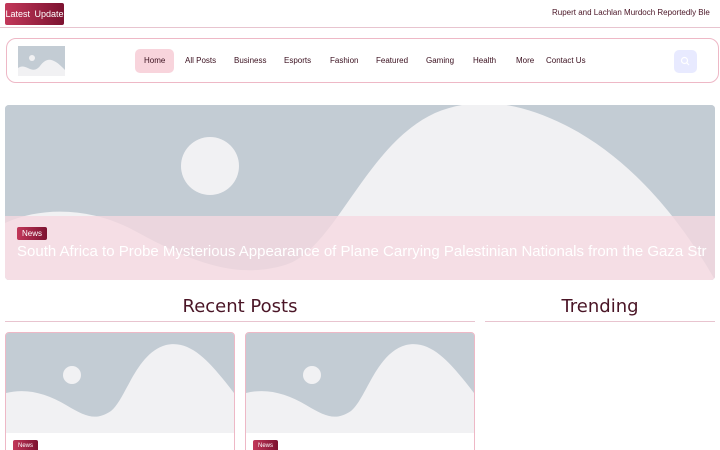  I want to click on nav-contact-us: Contact Us, so click(566, 61).